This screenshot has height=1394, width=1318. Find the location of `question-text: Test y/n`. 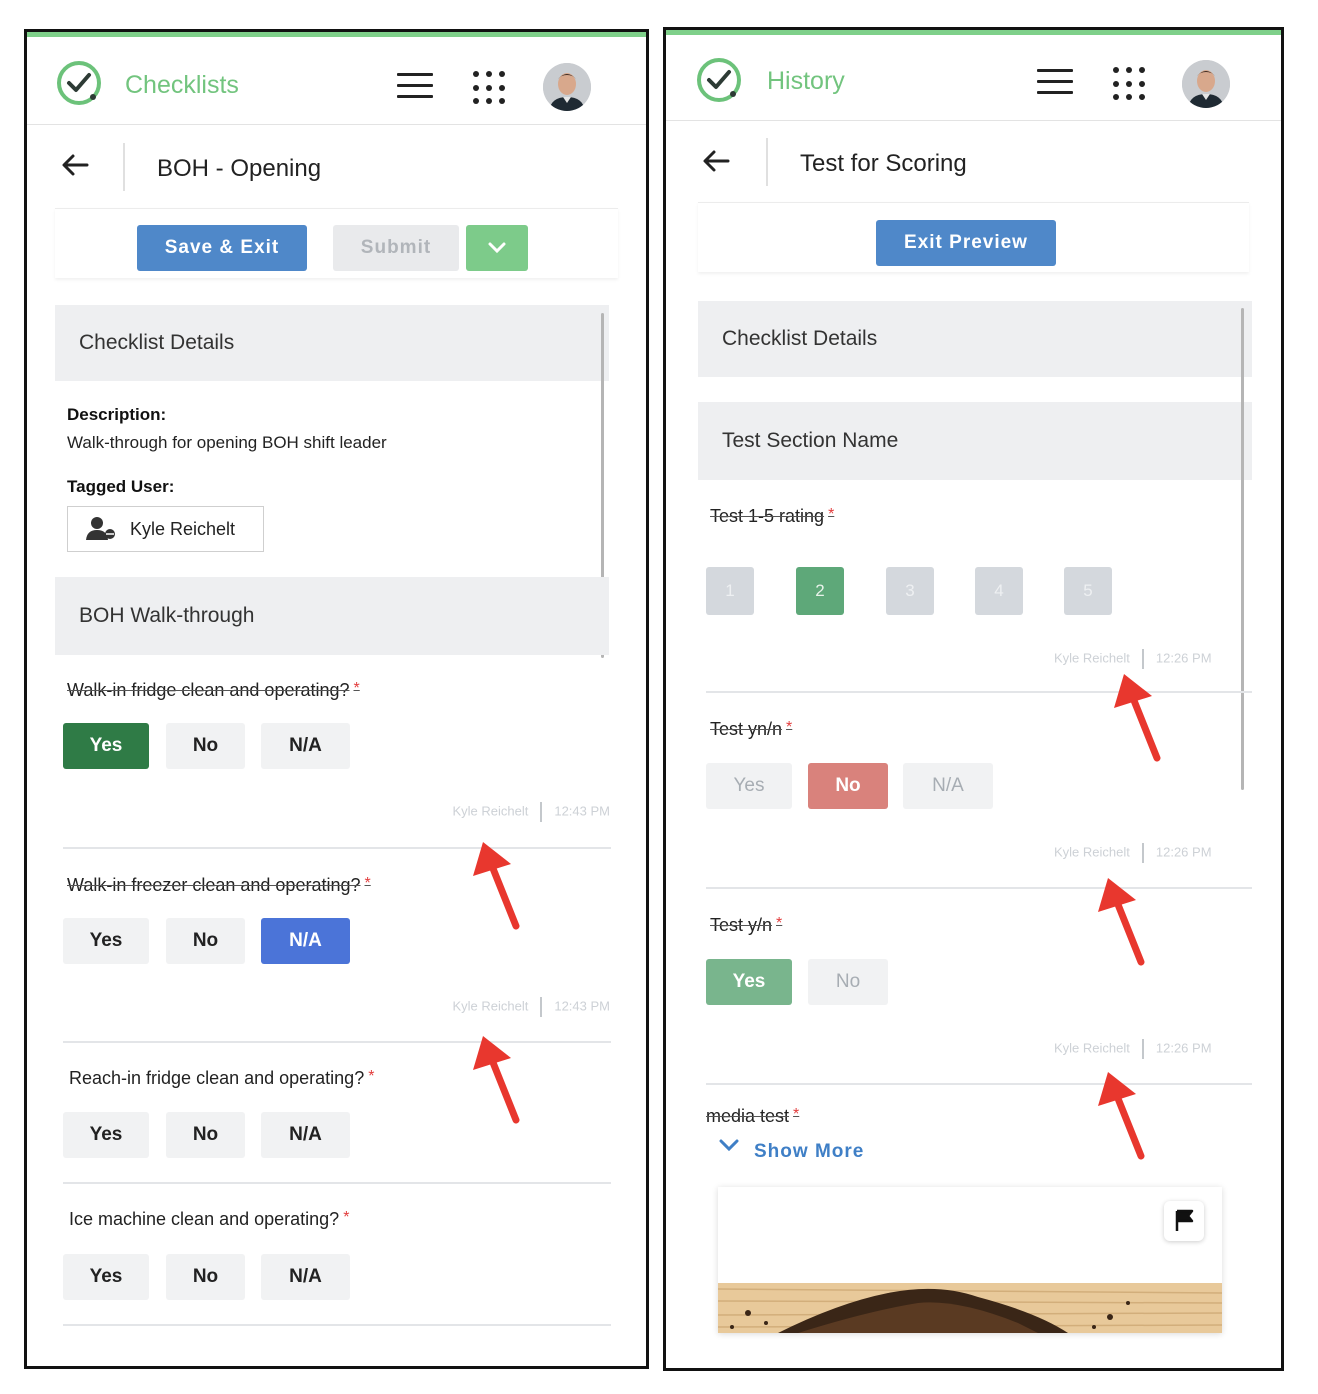

question-text: Test y/n is located at coordinates (741, 925).